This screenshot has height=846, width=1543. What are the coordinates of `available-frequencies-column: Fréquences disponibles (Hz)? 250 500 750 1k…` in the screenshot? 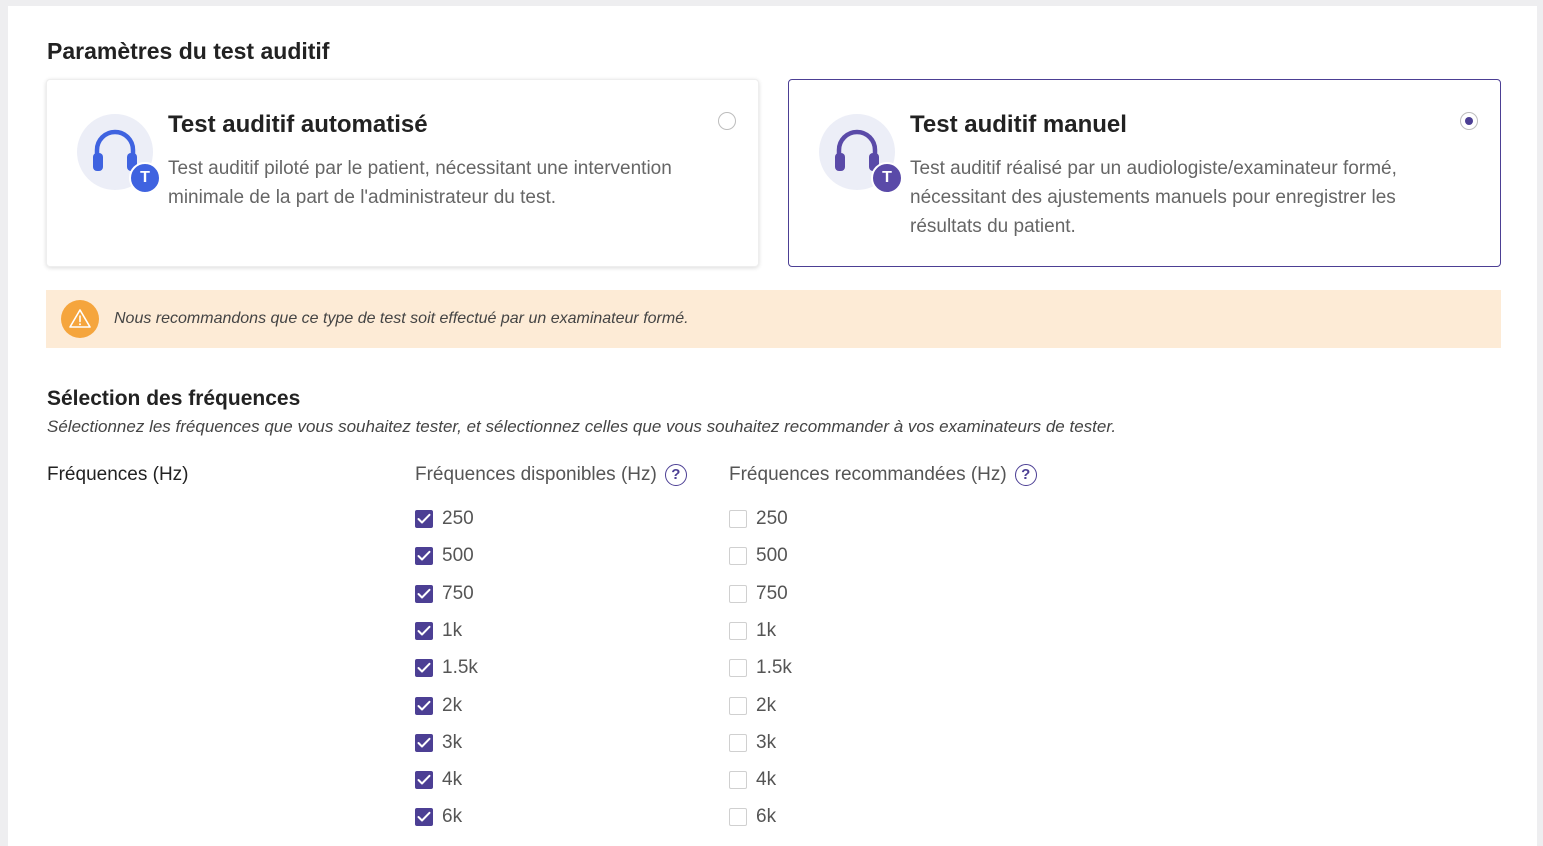 It's located at (551, 645).